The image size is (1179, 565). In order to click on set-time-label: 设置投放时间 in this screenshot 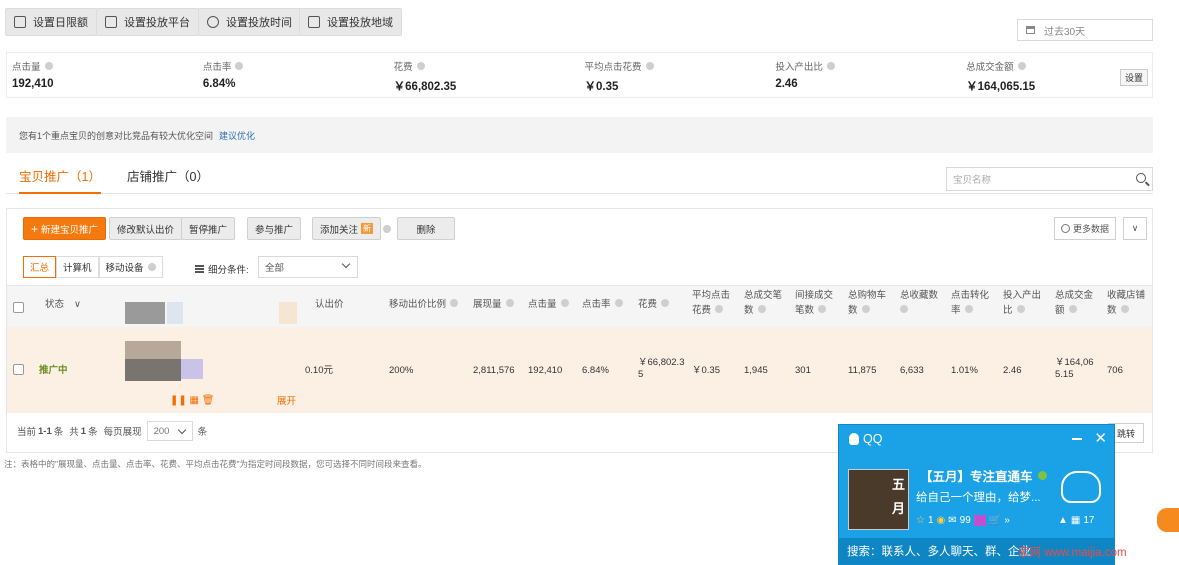, I will do `click(259, 23)`.